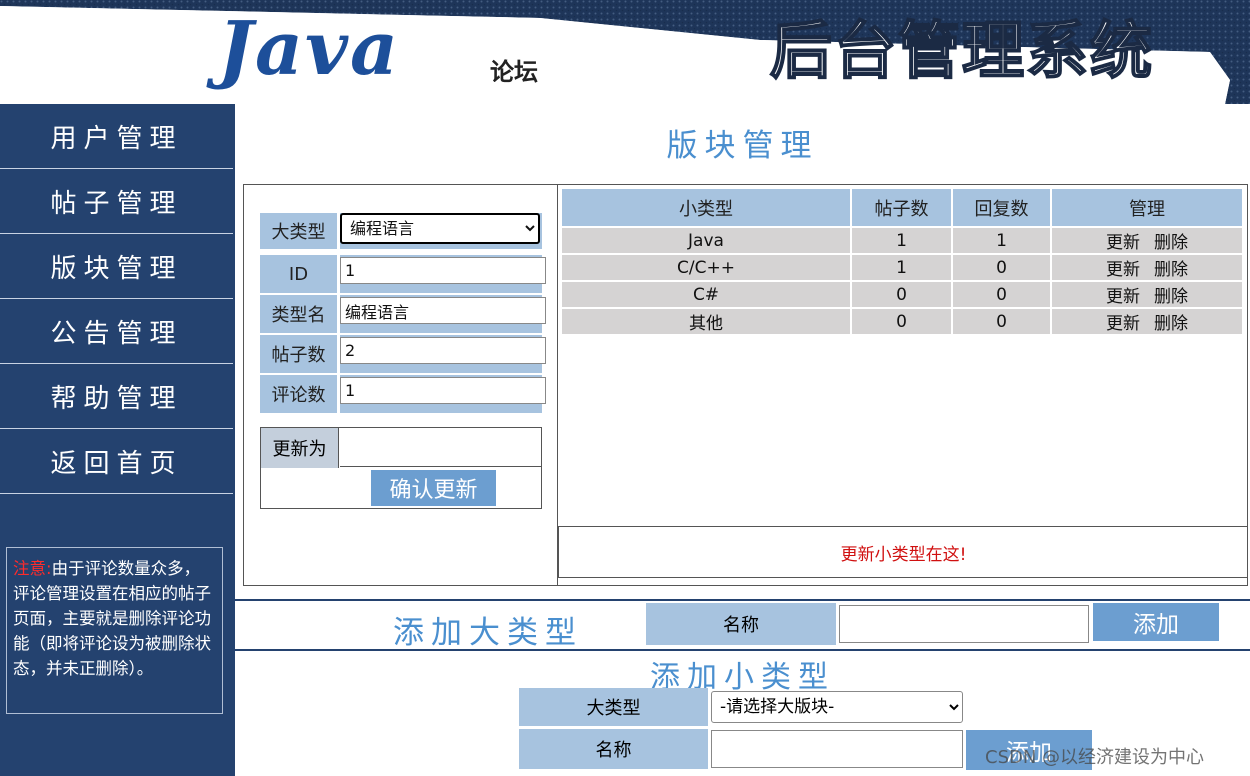  I want to click on table-row: 其他 0 0 更新 删除, so click(902, 321).